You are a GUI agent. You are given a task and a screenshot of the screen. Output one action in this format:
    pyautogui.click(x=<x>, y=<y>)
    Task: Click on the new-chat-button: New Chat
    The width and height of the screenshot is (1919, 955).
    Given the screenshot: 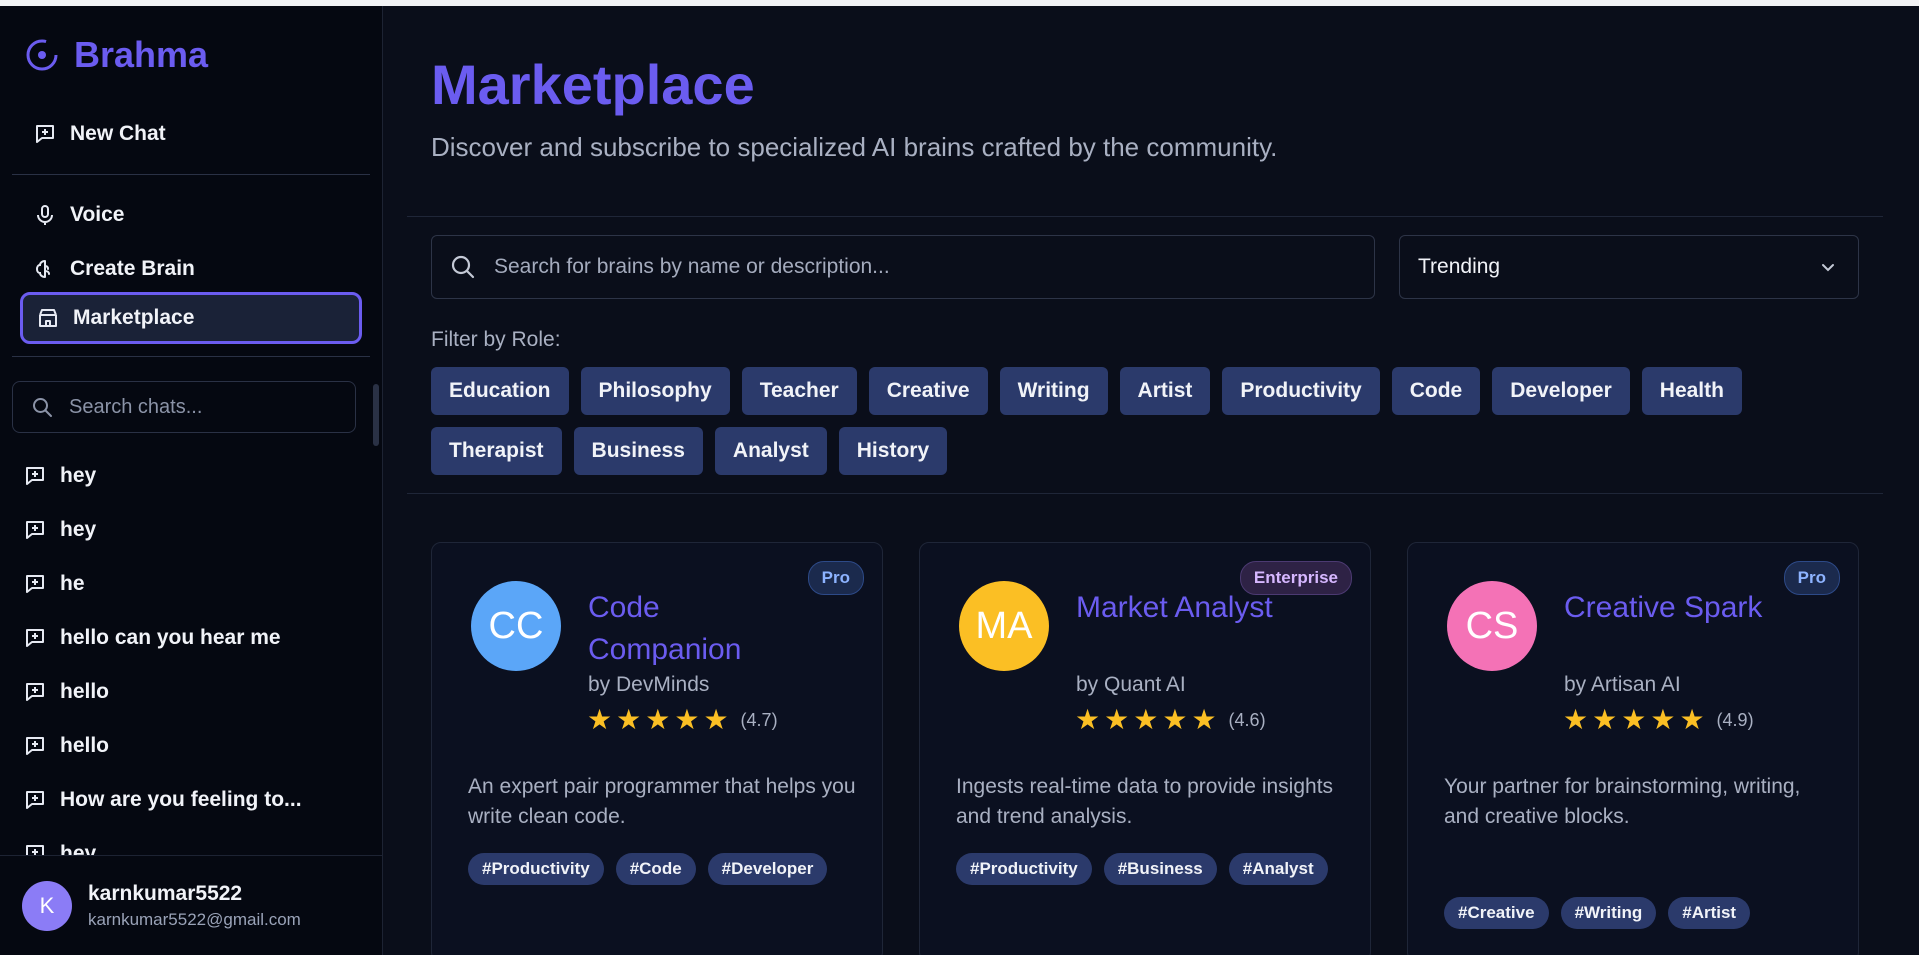 What is the action you would take?
    pyautogui.click(x=191, y=134)
    